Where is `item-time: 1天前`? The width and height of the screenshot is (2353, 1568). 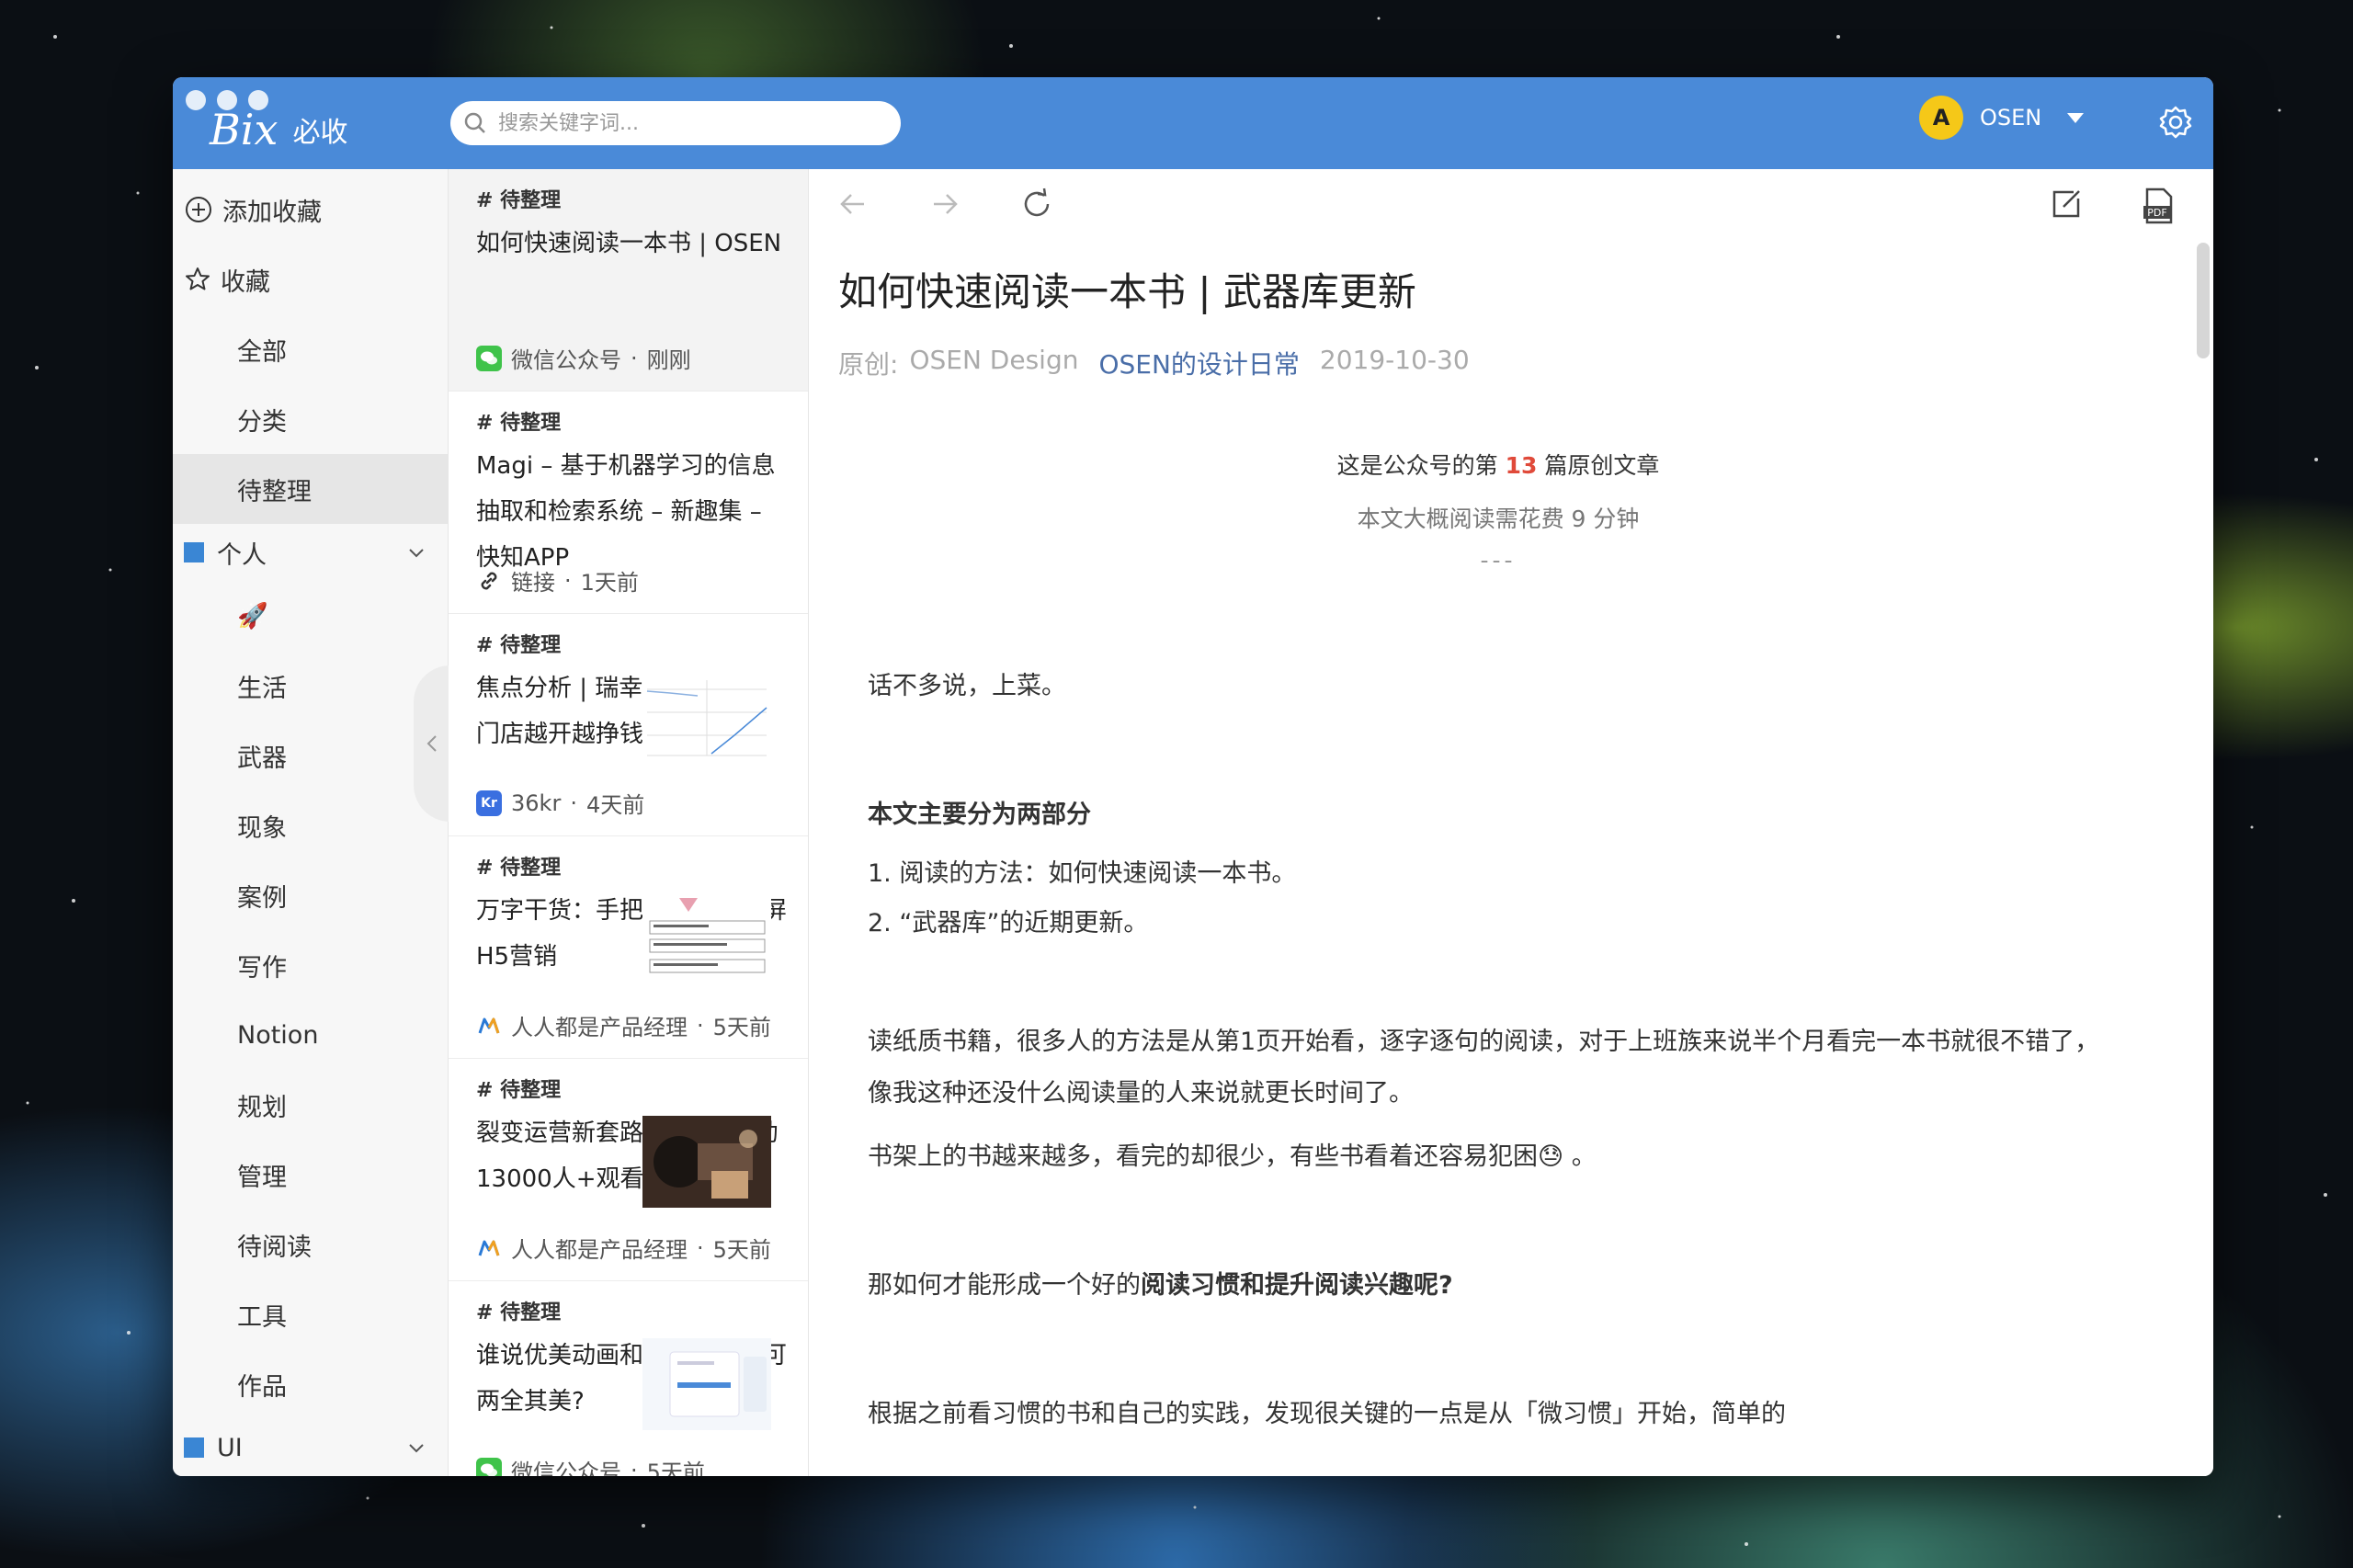
item-time: 1天前 is located at coordinates (609, 583).